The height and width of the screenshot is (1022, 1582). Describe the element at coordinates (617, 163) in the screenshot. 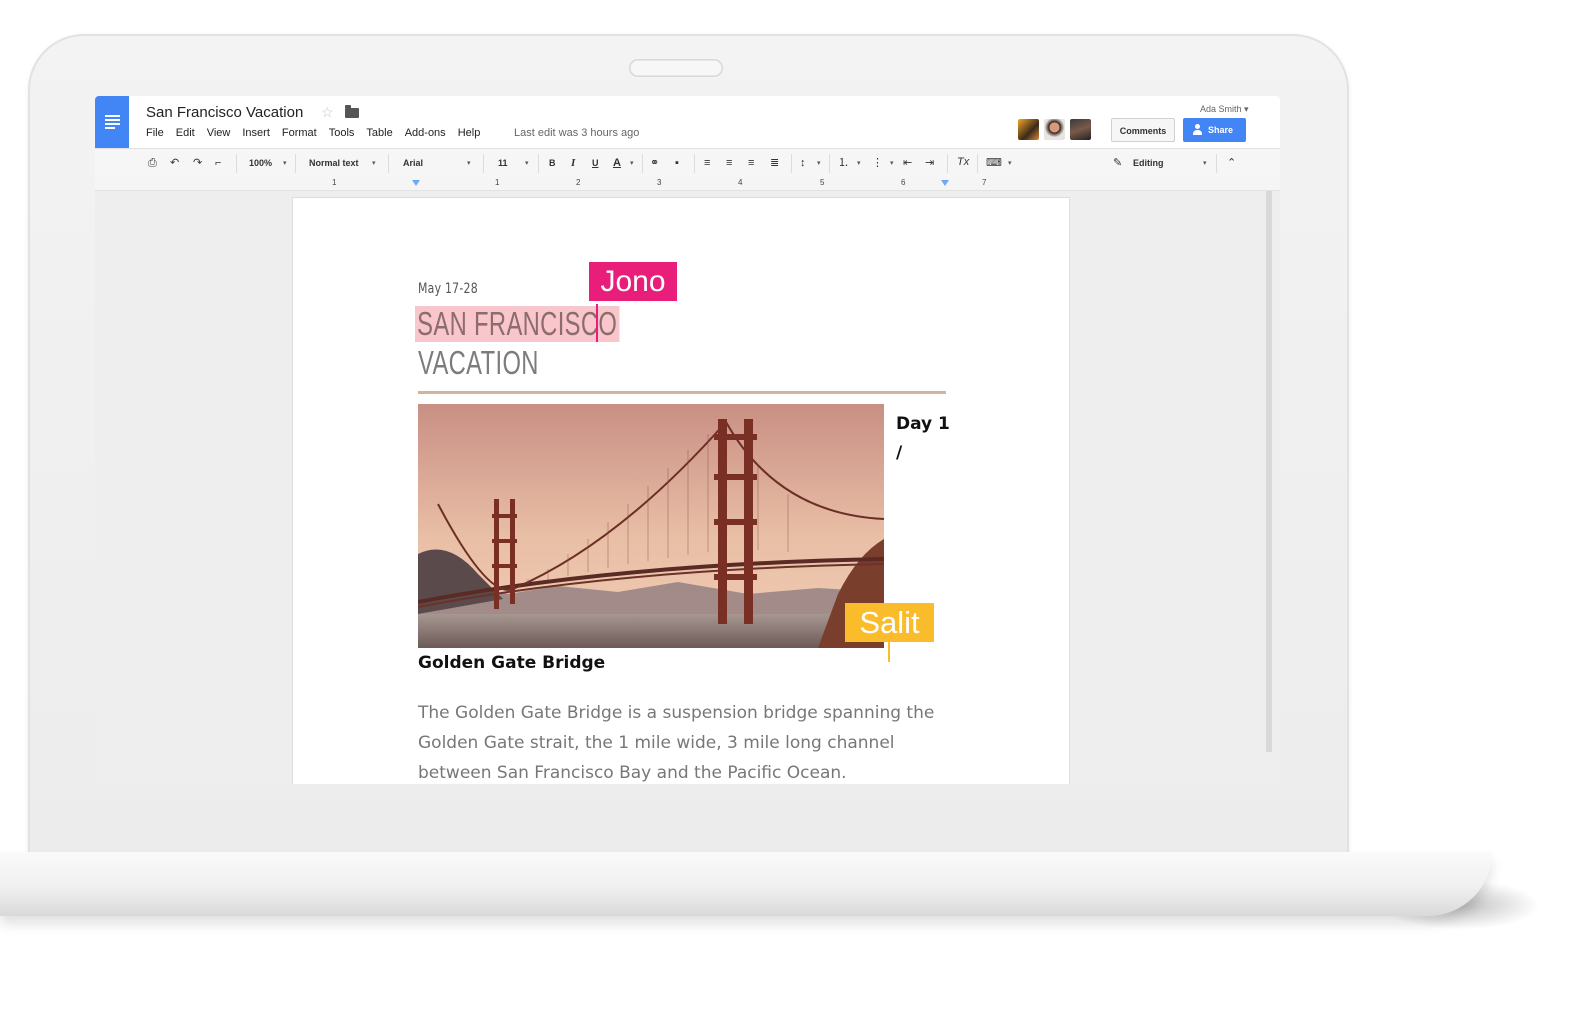

I see `text-color-button: A` at that location.